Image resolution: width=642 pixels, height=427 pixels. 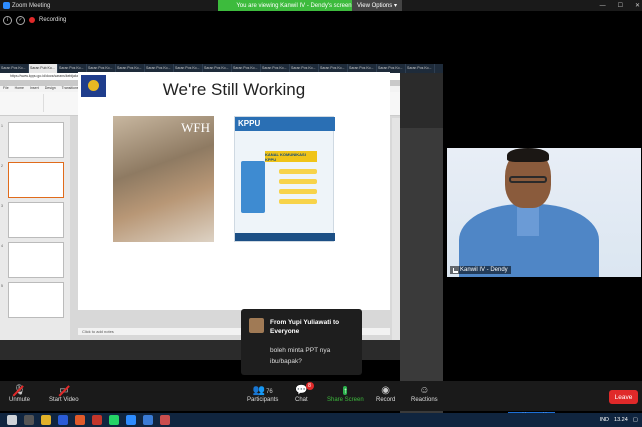 I want to click on slide-scrollbar, so click(x=396, y=229).